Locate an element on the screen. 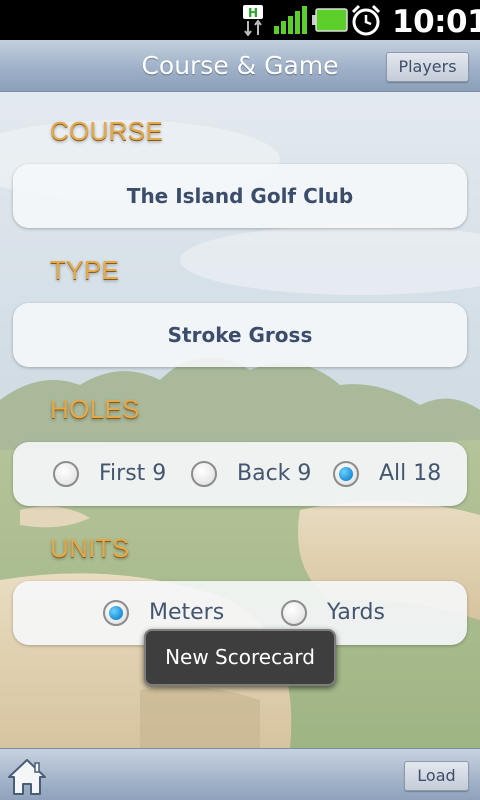  course-label: COURSE is located at coordinates (107, 131).